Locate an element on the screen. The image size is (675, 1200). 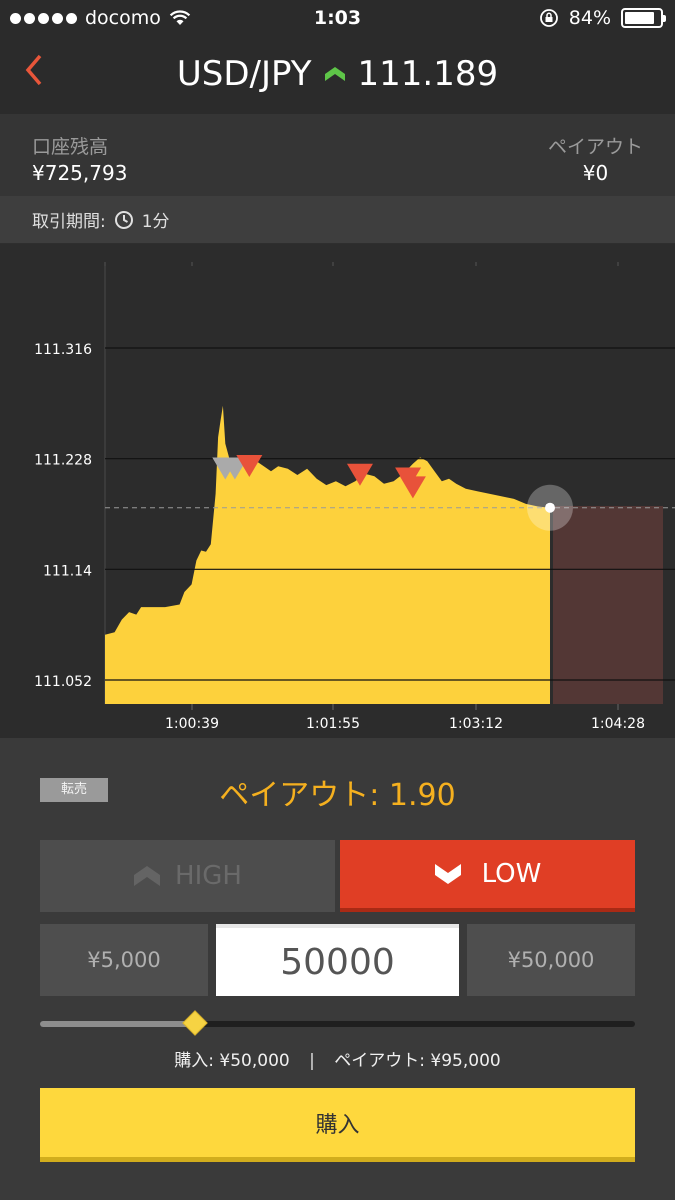
y-tick-label: 111.052 is located at coordinates (63, 682).